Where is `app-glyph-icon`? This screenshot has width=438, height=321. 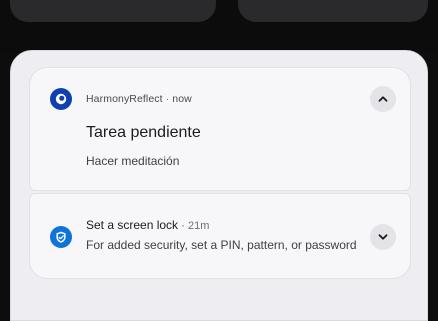 app-glyph-icon is located at coordinates (61, 99).